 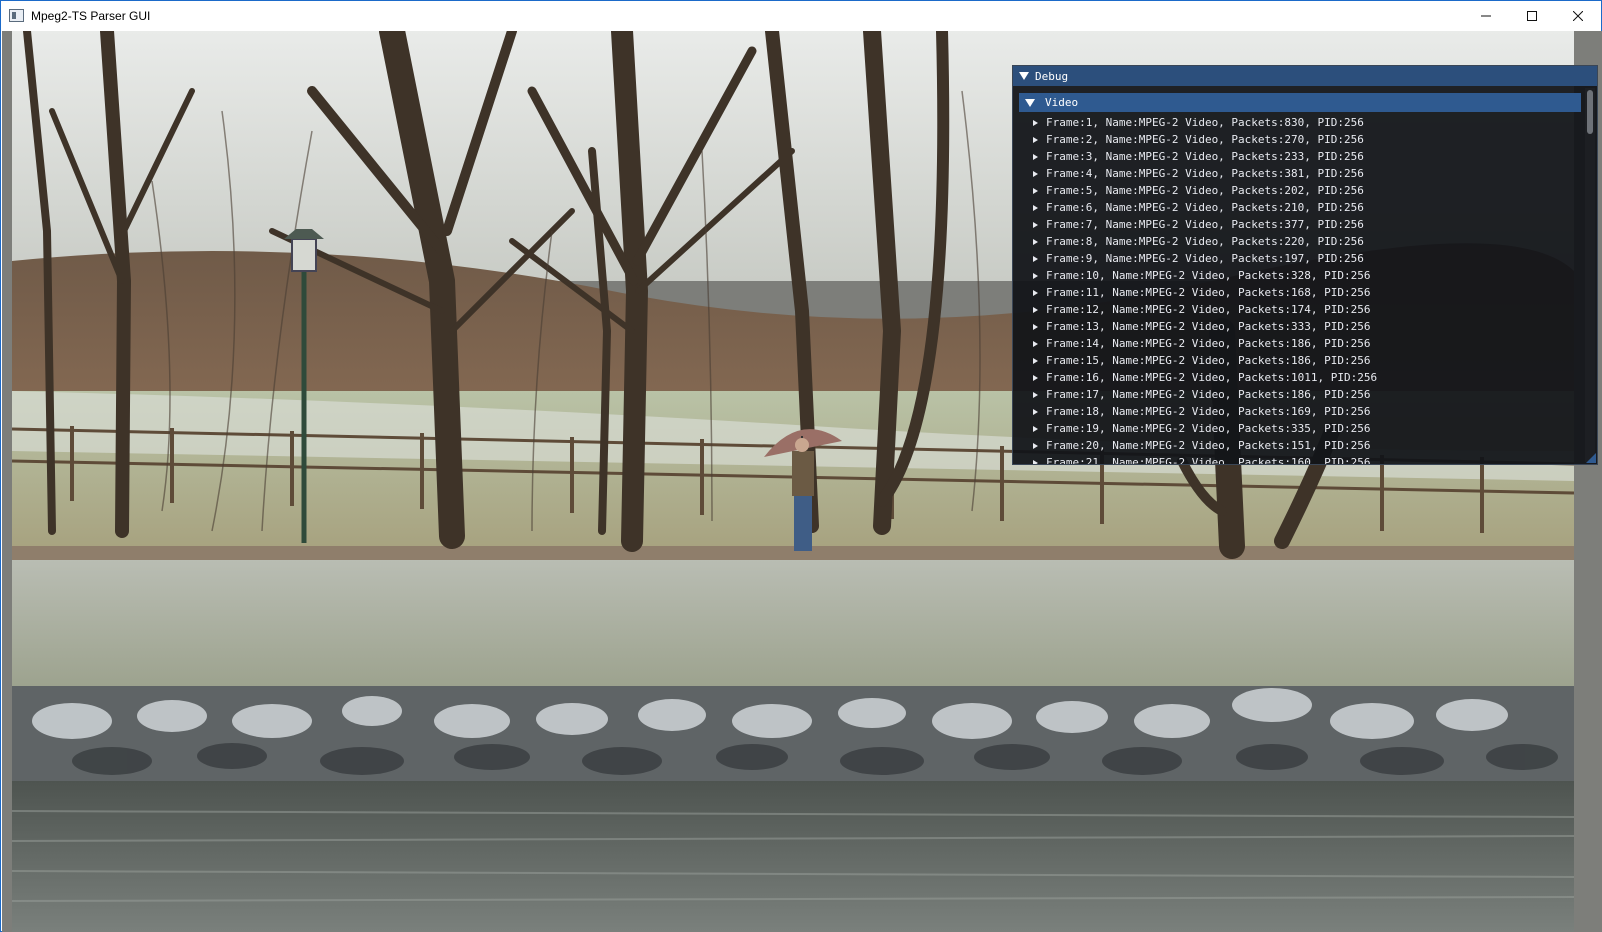 I want to click on maximize-button, so click(x=1532, y=16).